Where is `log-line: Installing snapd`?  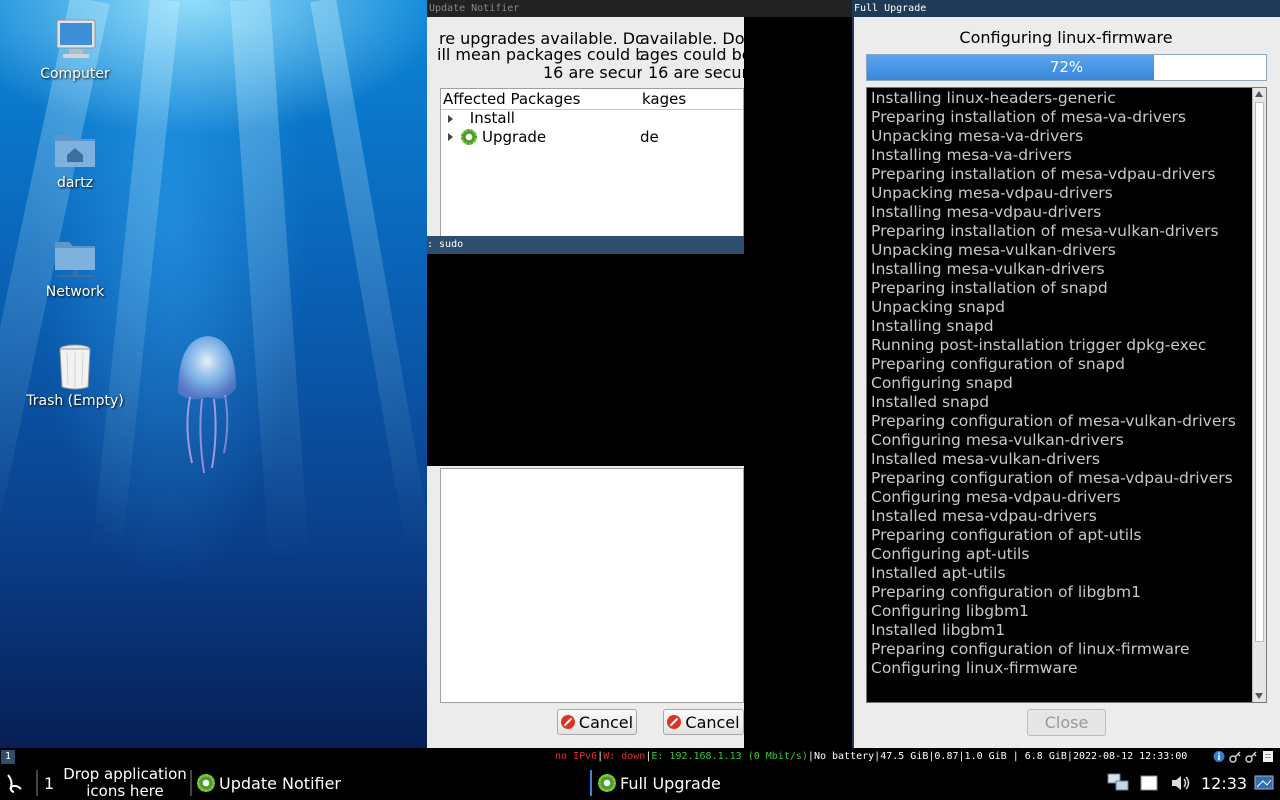
log-line: Installing snapd is located at coordinates (932, 326).